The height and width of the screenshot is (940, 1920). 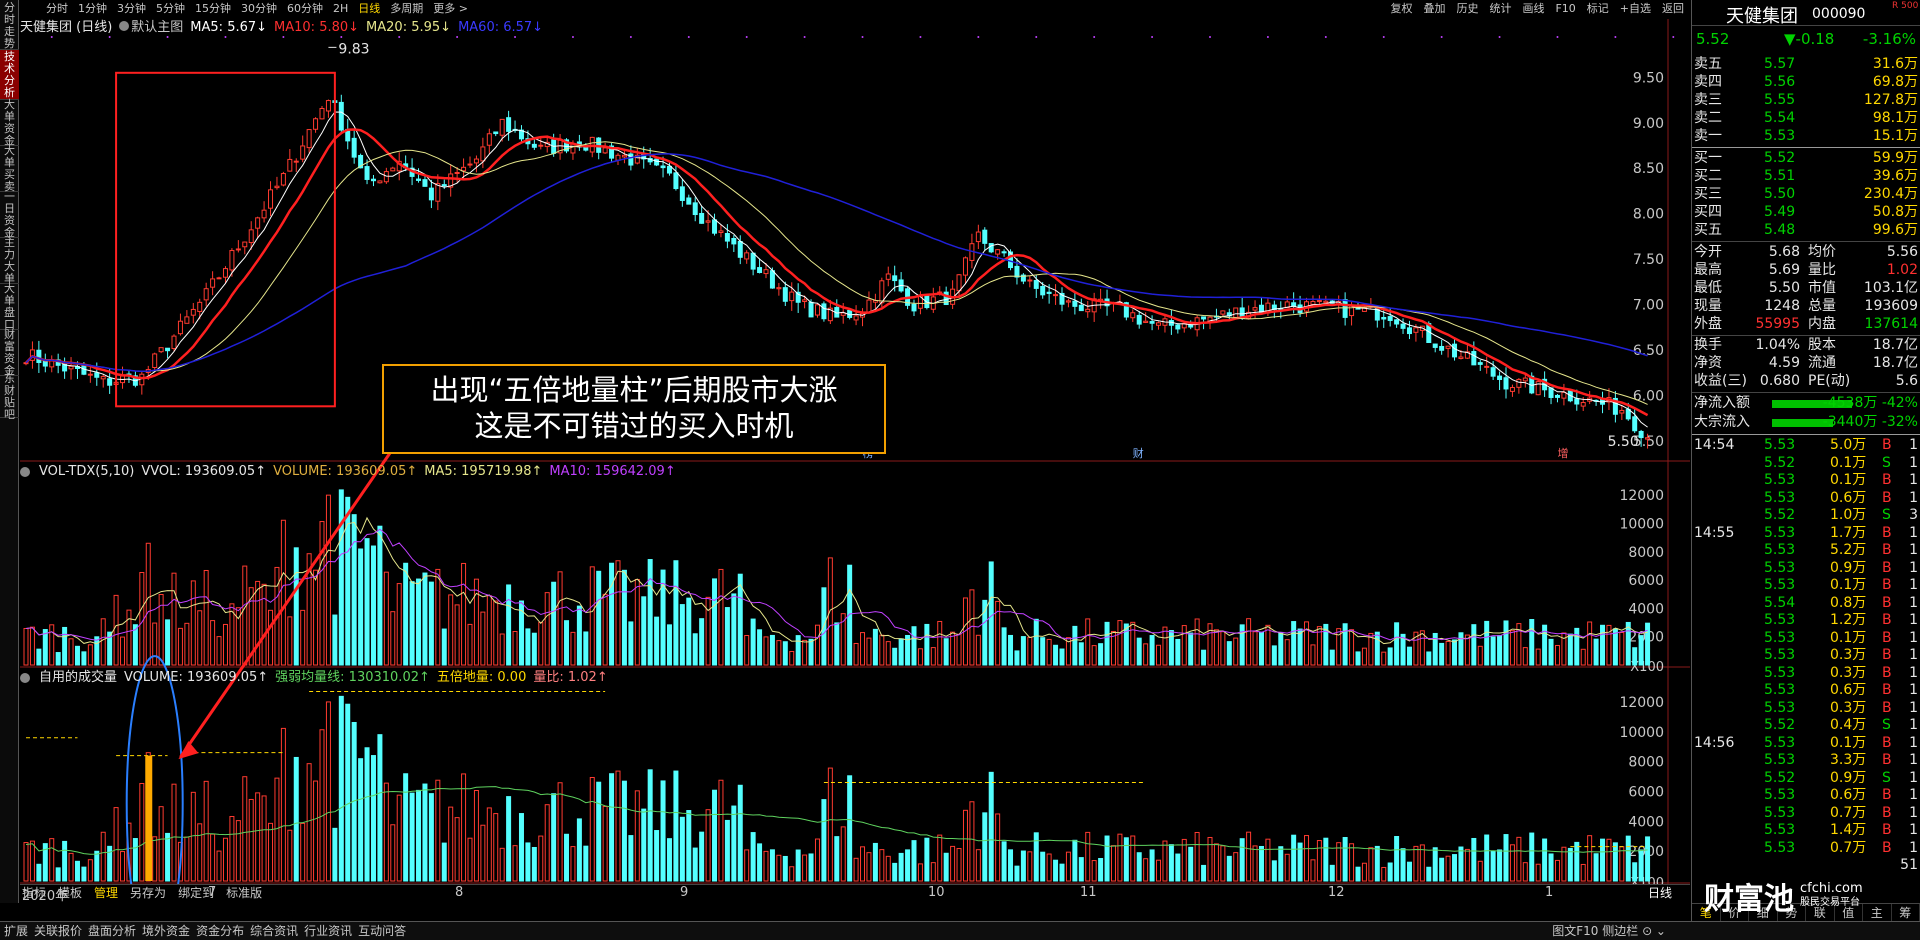 I want to click on left-tab-4: 一日资金, so click(x=9, y=214).